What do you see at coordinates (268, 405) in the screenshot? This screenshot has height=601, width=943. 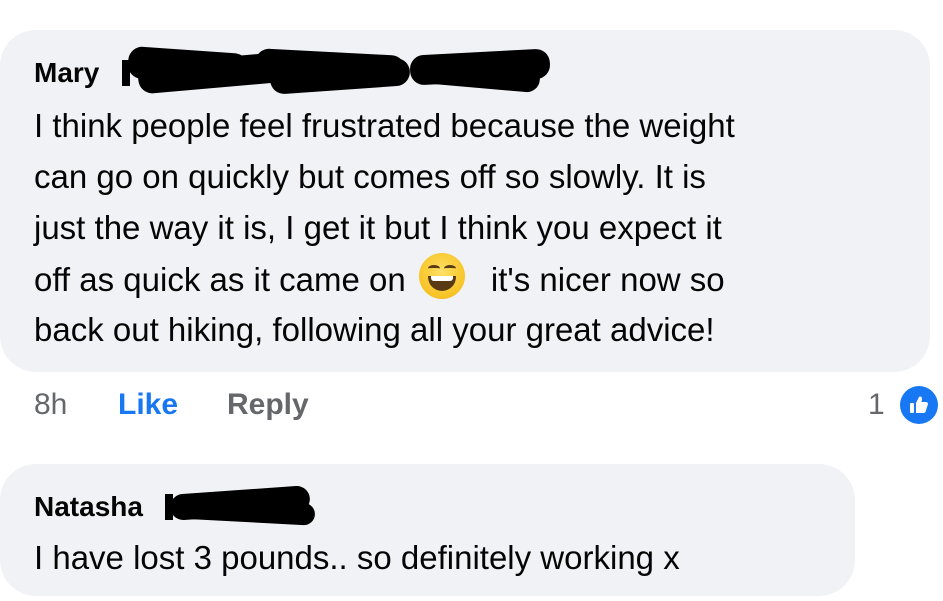 I see `reply-button: Reply` at bounding box center [268, 405].